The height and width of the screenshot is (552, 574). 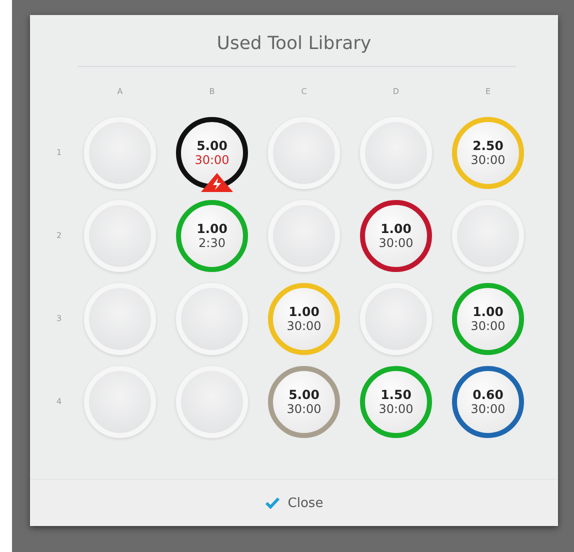 What do you see at coordinates (272, 503) in the screenshot?
I see `checkmark-icon` at bounding box center [272, 503].